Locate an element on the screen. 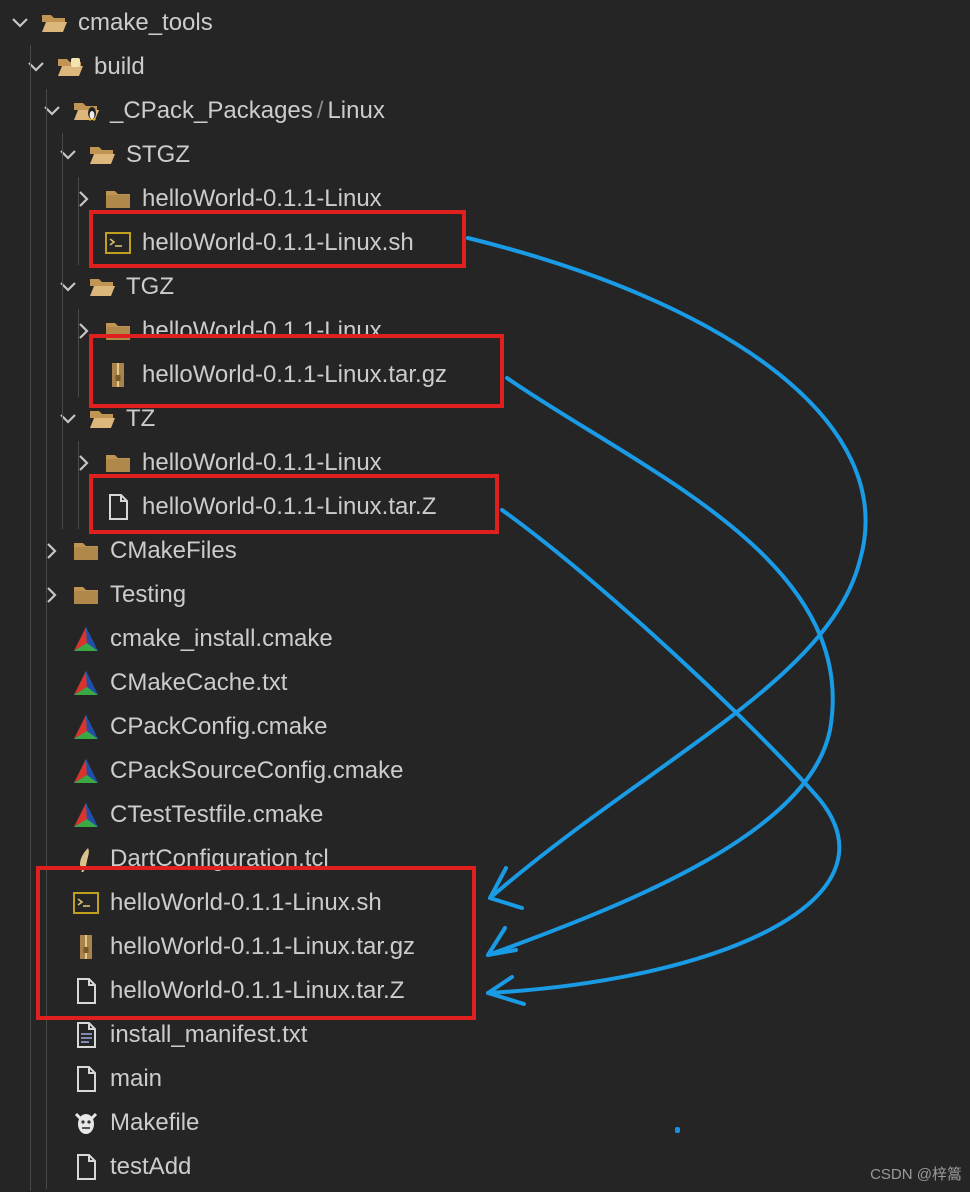 The height and width of the screenshot is (1192, 970). folder-row: cmake_tools is located at coordinates (485, 23).